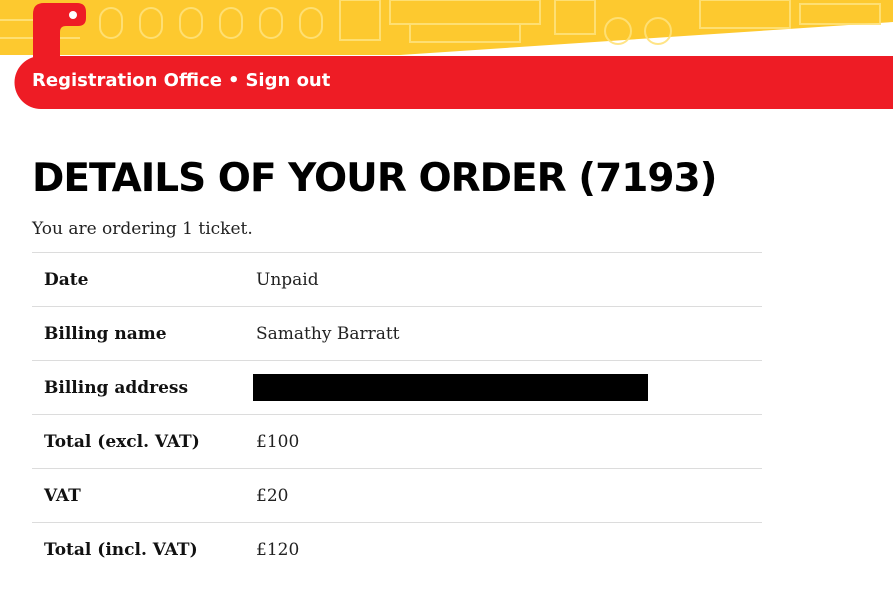  I want to click on header-nav: Registration Office • Sign out, so click(181, 80).